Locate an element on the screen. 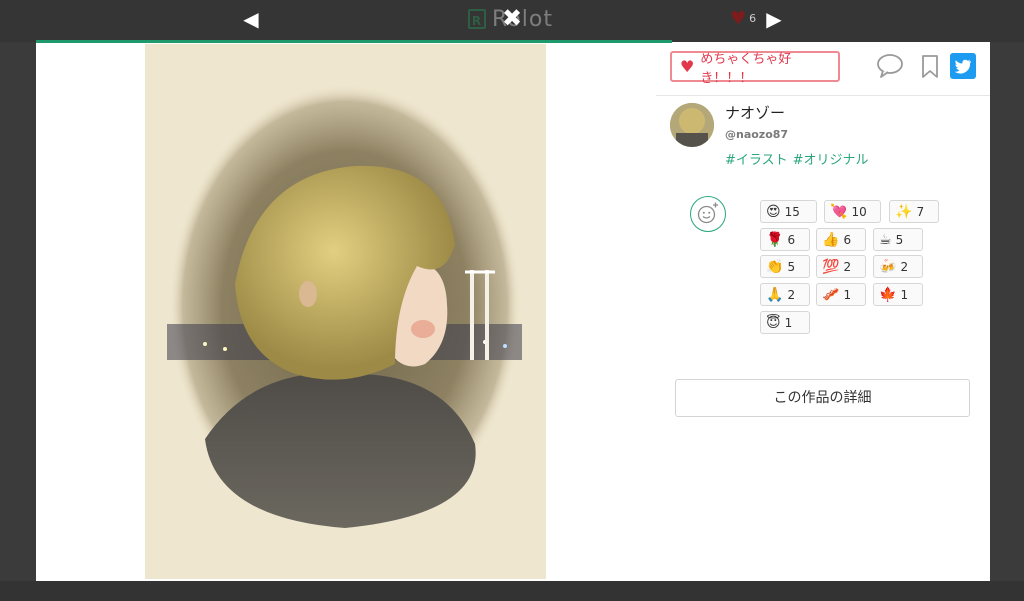 Image resolution: width=1024 pixels, height=601 pixels. reaction-emoji: 👏 is located at coordinates (775, 266).